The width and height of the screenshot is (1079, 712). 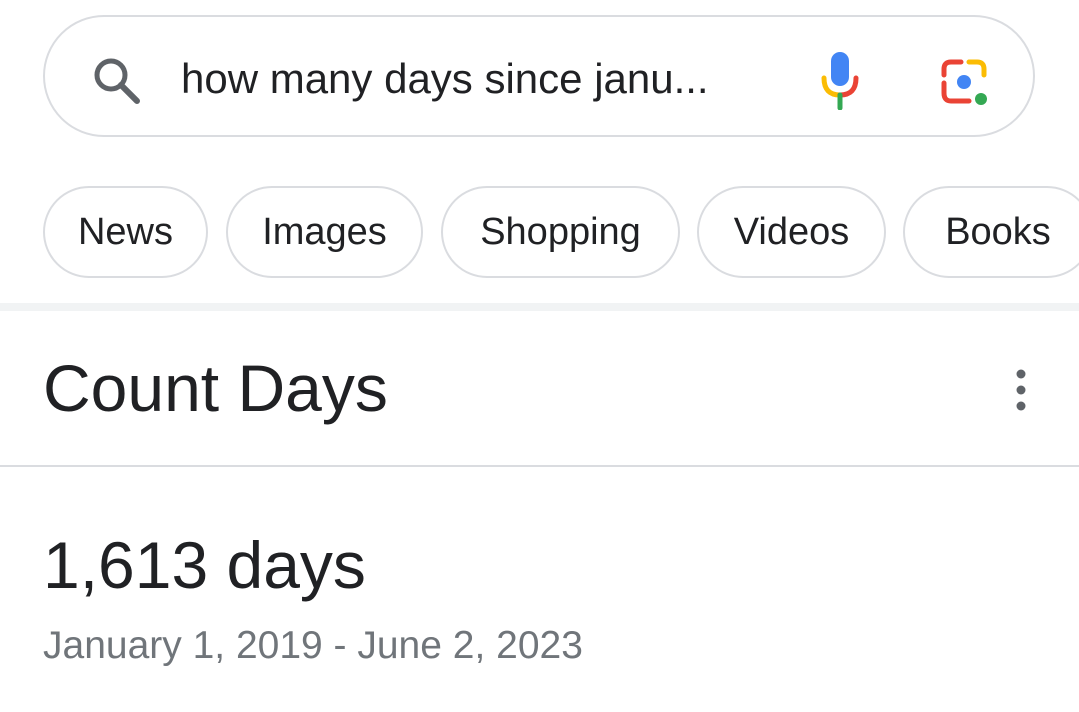 I want to click on days-count-result: 1,613 days, so click(x=204, y=565).